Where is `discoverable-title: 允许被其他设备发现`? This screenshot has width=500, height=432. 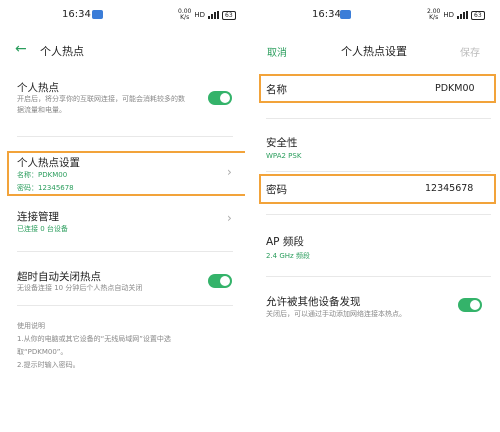 discoverable-title: 允许被其他设备发现 is located at coordinates (313, 302).